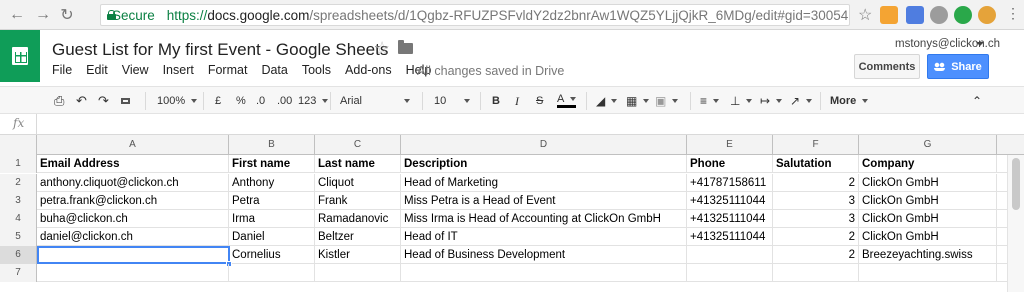 The width and height of the screenshot is (1024, 292). What do you see at coordinates (18, 255) in the screenshot?
I see `row-header: 6` at bounding box center [18, 255].